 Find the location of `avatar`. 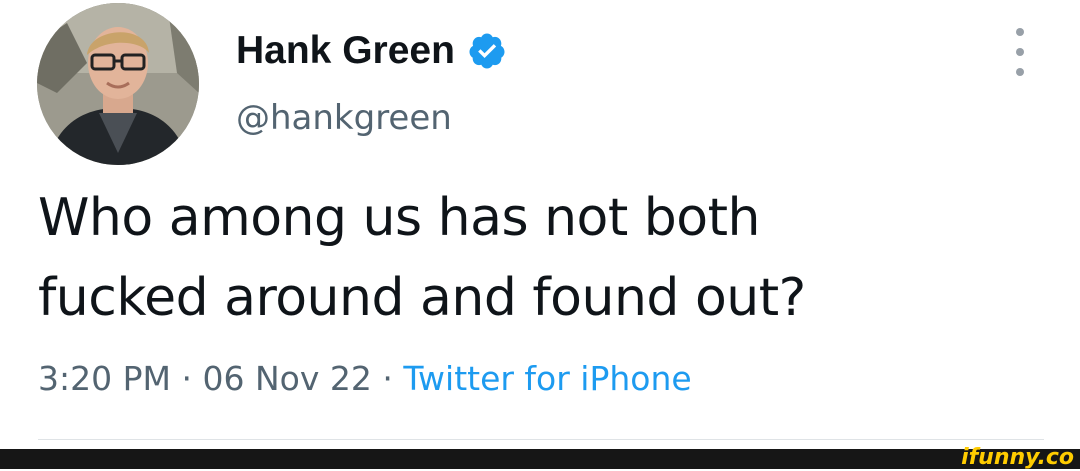

avatar is located at coordinates (118, 84).